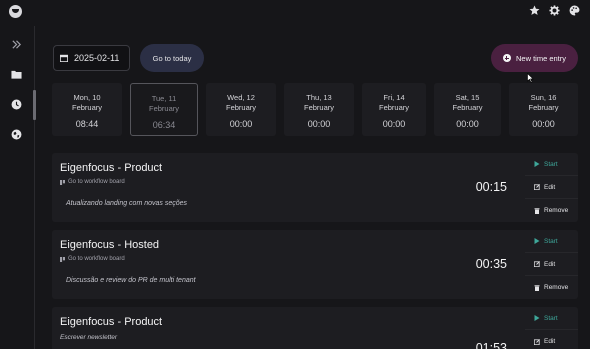  I want to click on day-name: Sun, 16, so click(543, 97).